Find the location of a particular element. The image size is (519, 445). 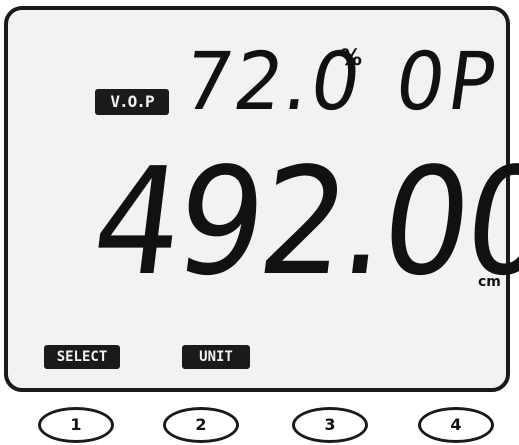

softkey-label-unit: UNIT is located at coordinates (216, 357).